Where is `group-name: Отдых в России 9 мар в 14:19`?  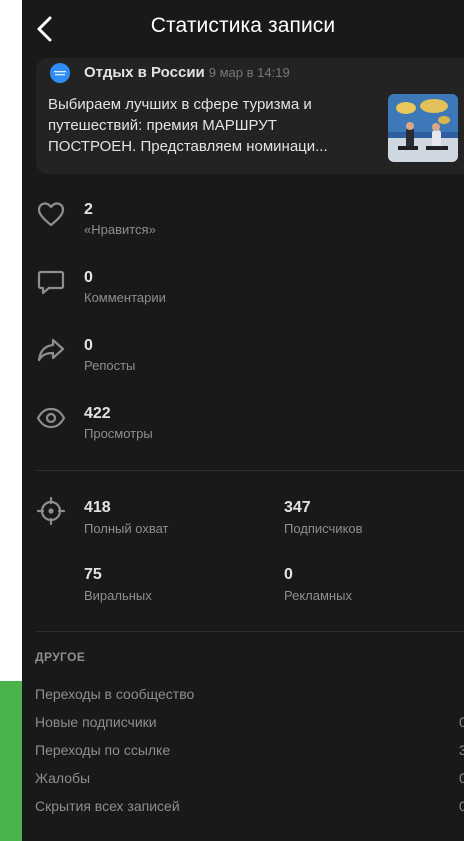
group-name: Отдых в России 9 мар в 14:19 is located at coordinates (187, 72).